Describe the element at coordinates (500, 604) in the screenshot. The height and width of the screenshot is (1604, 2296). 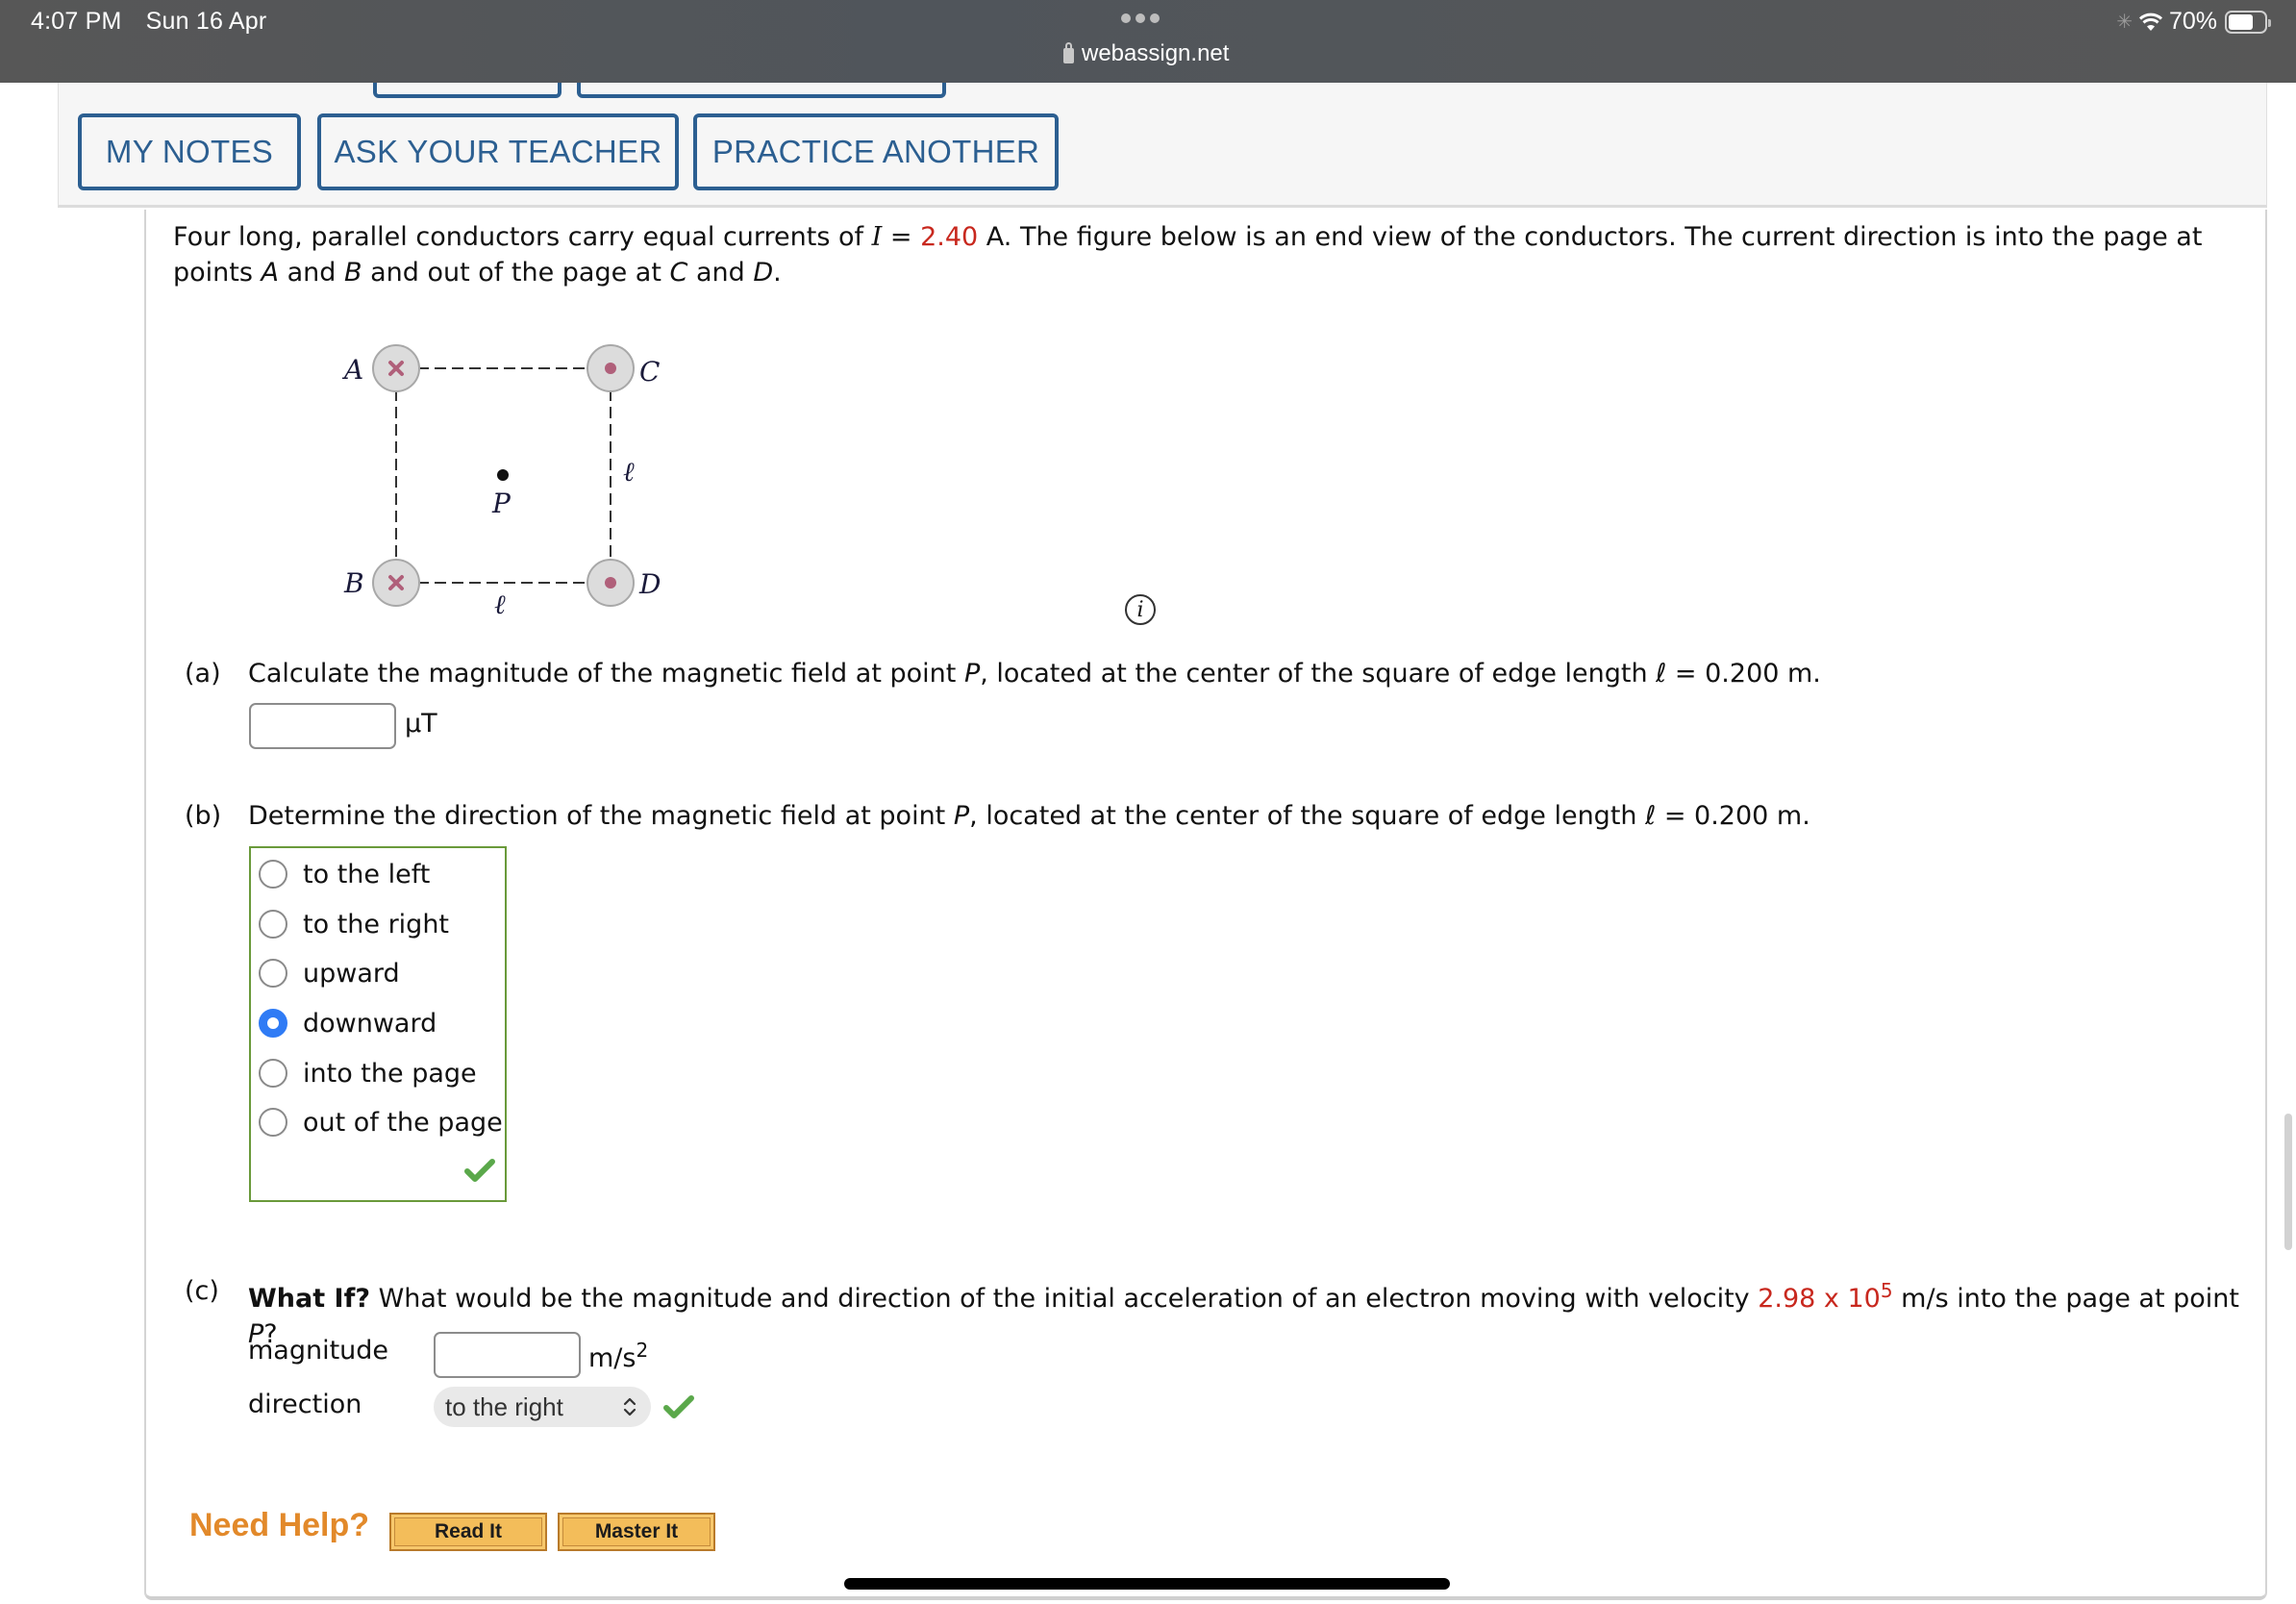
I see `label-edge-bottom: ℓ` at that location.